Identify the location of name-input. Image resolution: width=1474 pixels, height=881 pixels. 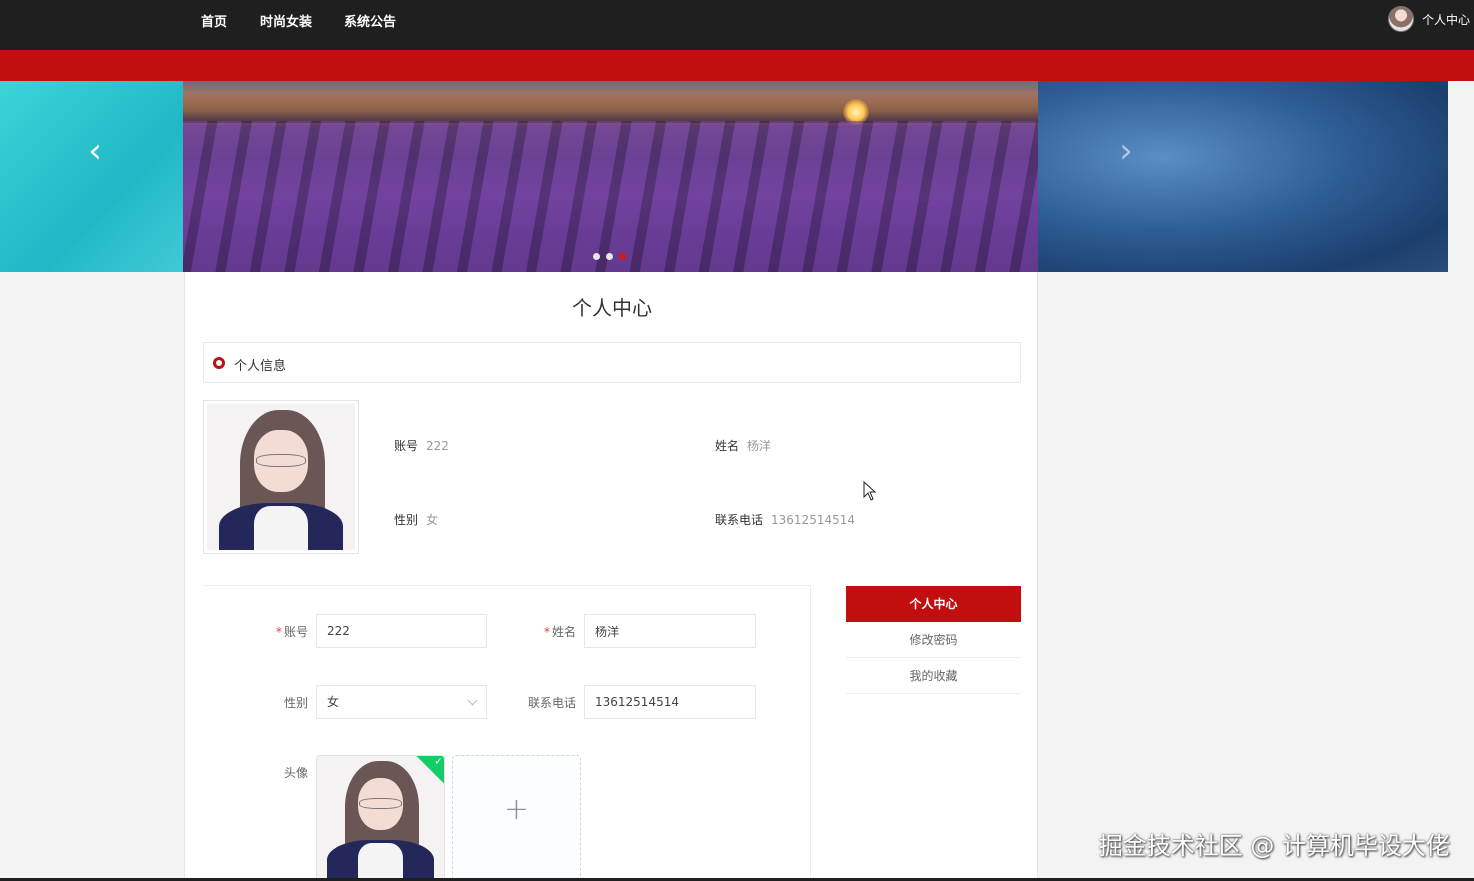
(670, 631).